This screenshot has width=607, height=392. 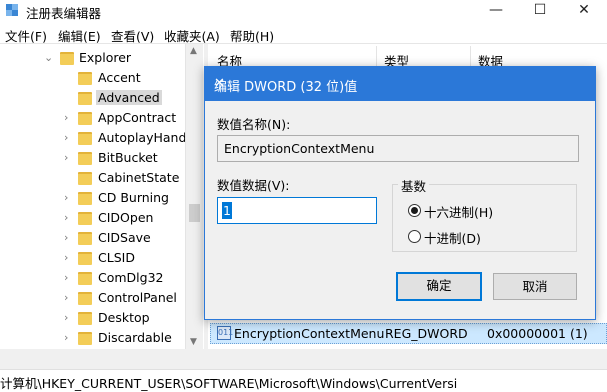 I want to click on value-name: EncryptionContextMenu, so click(x=309, y=333).